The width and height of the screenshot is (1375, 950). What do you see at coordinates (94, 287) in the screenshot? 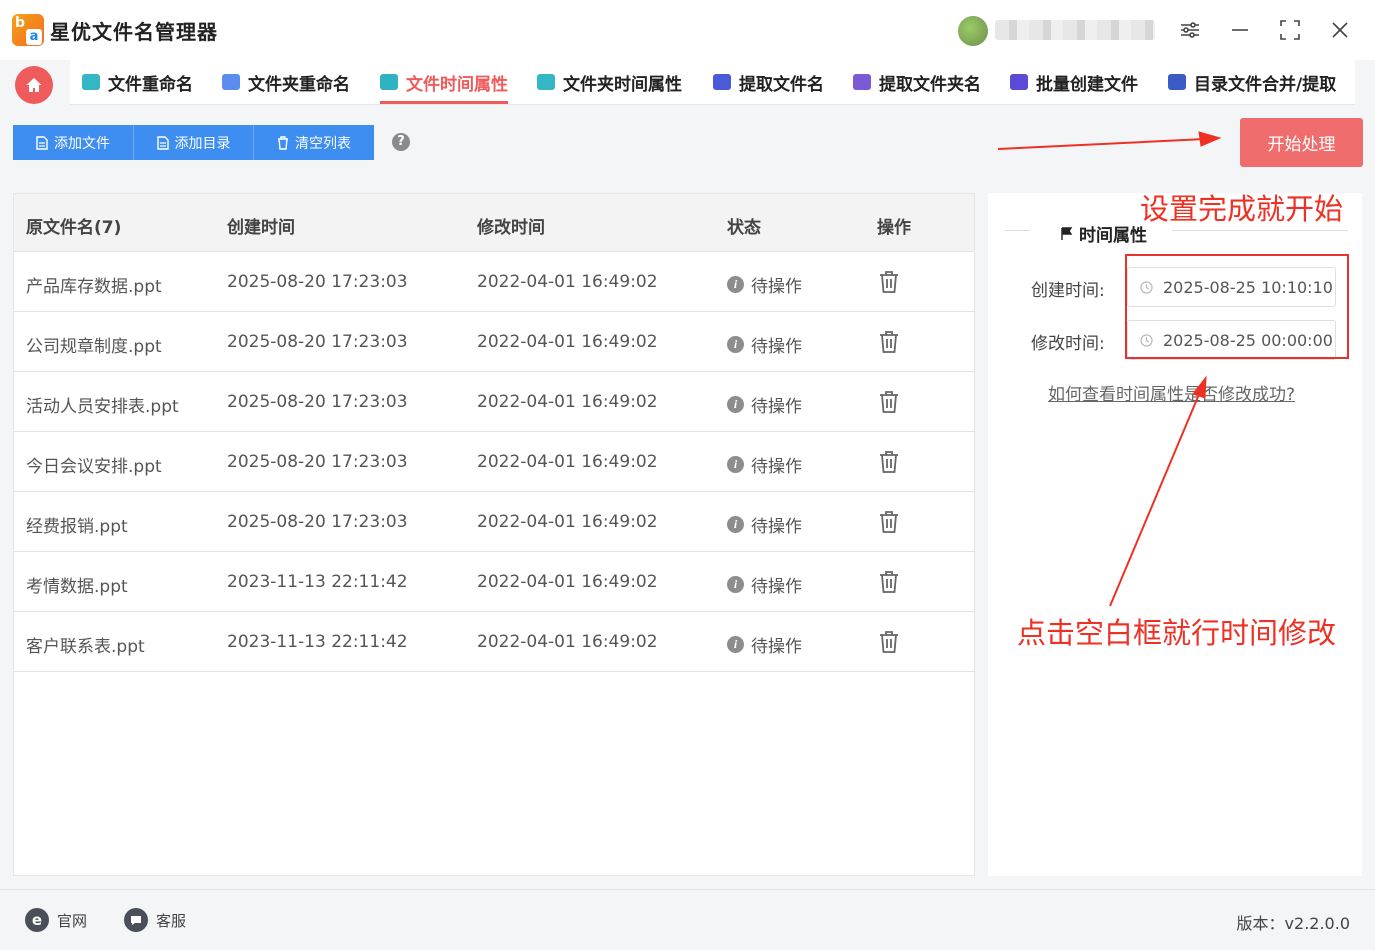
I see `file-name-cell: 产品库存数据.ppt` at bounding box center [94, 287].